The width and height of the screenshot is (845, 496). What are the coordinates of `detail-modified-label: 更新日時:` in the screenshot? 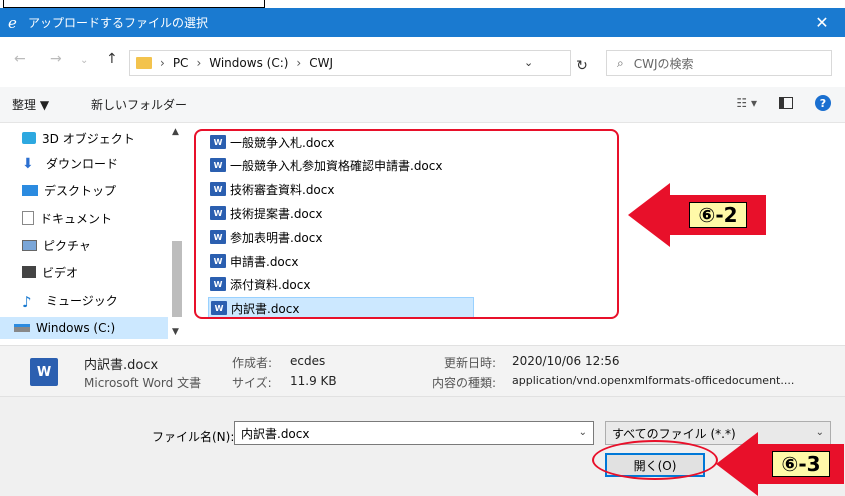 It's located at (470, 363).